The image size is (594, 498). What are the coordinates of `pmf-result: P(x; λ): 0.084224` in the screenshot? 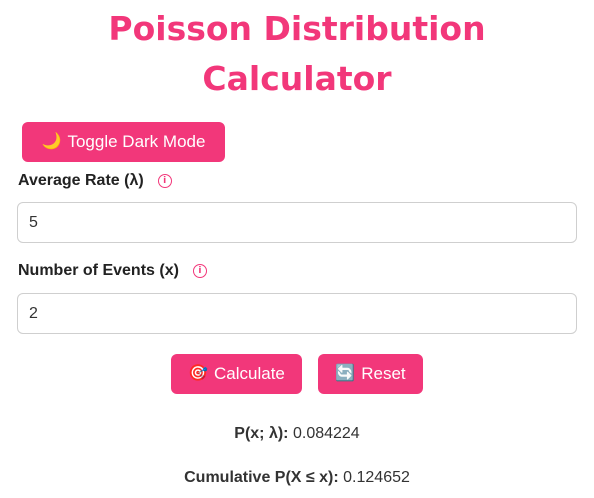 It's located at (297, 434).